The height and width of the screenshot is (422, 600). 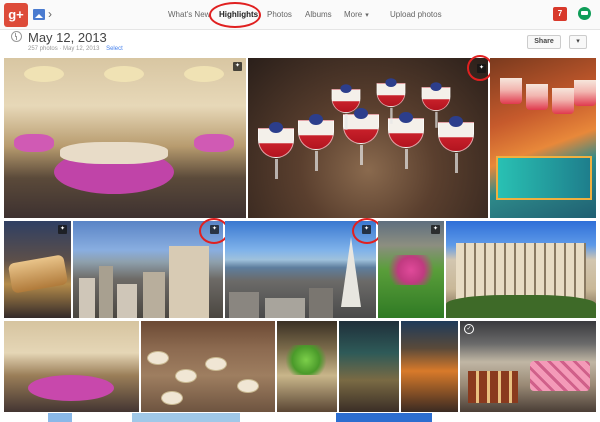 I want to click on nav-photos: Photos, so click(x=279, y=15).